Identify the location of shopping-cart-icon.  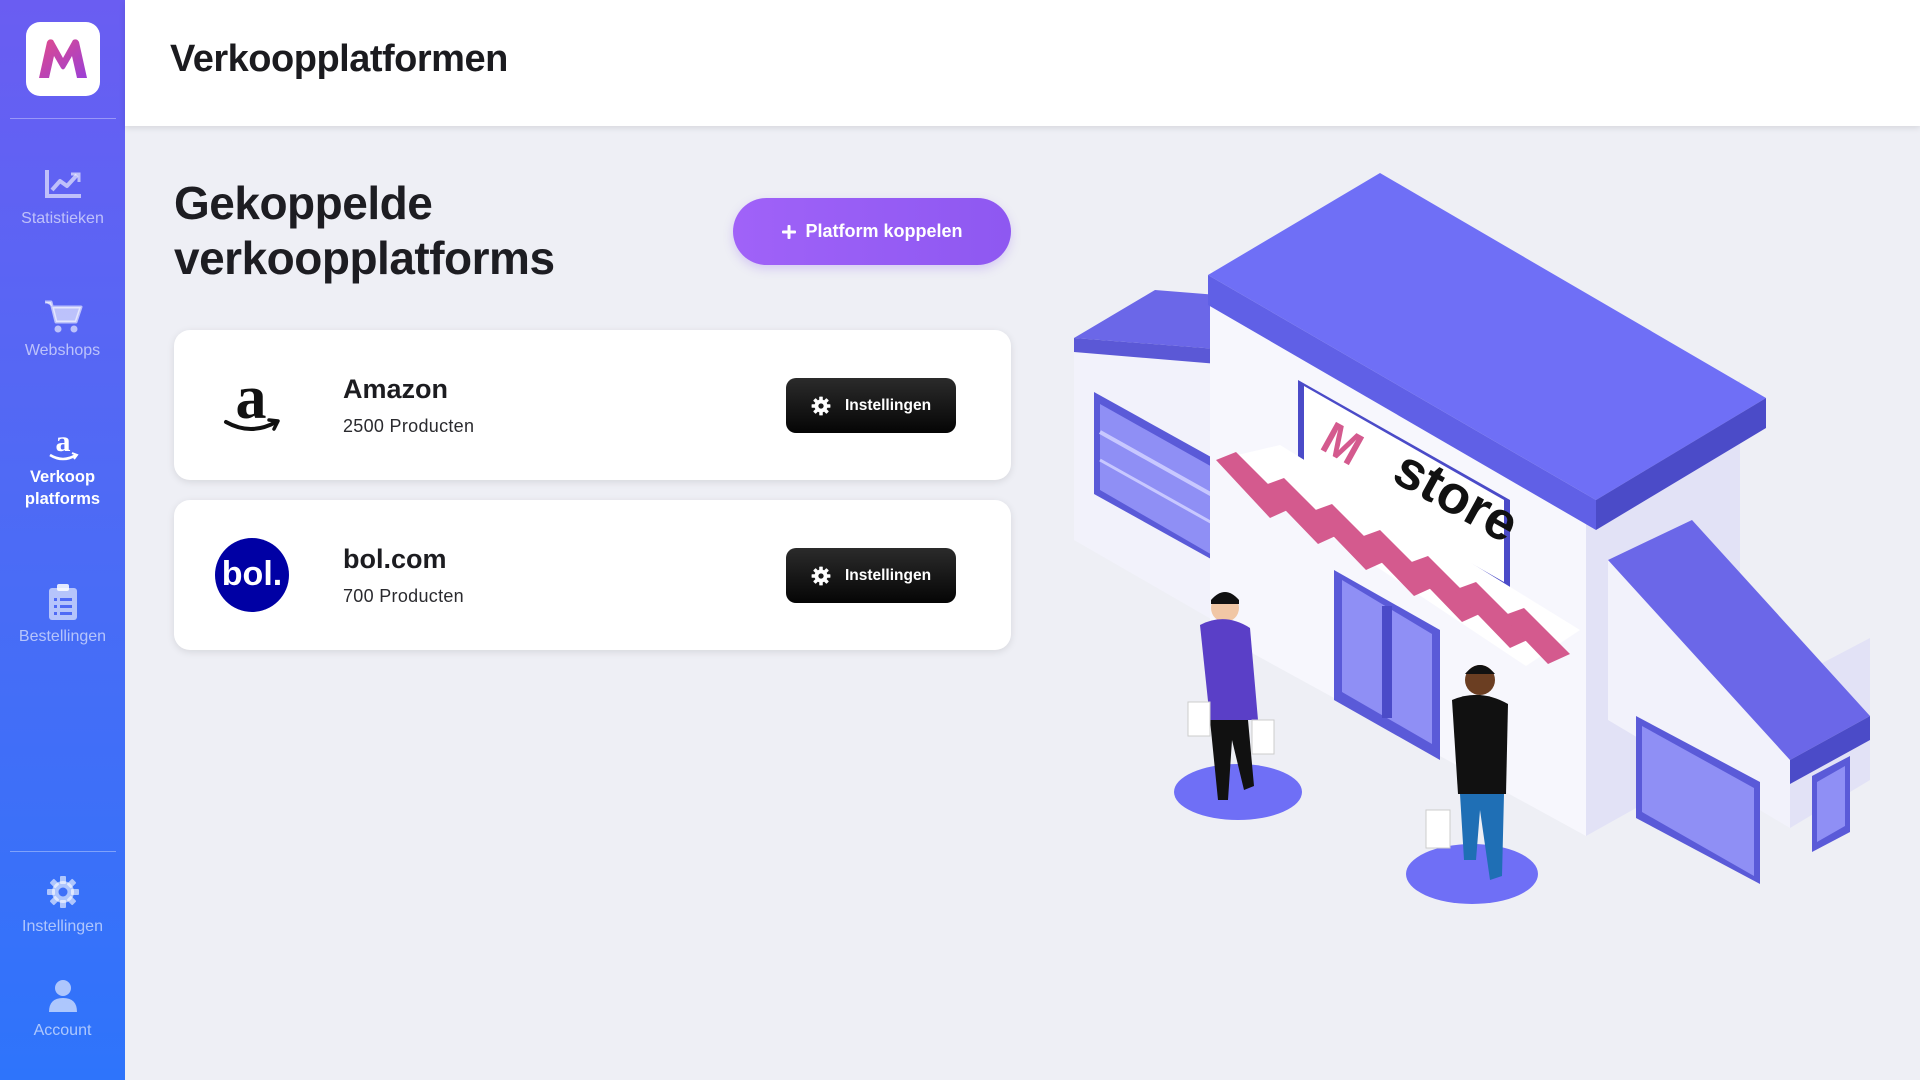
(63, 316).